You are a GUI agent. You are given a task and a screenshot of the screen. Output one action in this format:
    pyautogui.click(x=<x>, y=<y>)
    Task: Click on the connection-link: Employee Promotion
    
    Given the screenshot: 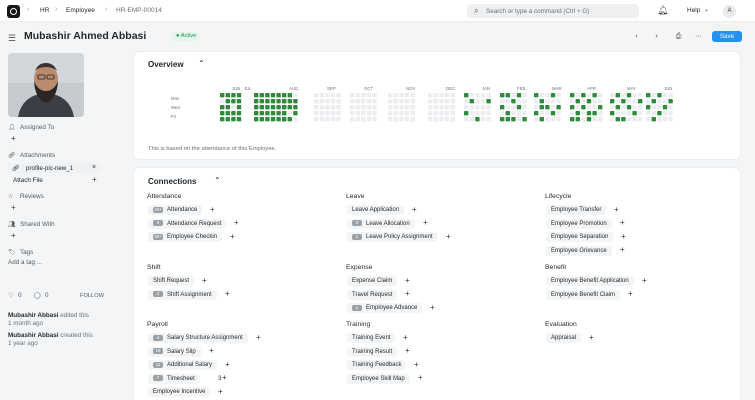 What is the action you would take?
    pyautogui.click(x=579, y=223)
    